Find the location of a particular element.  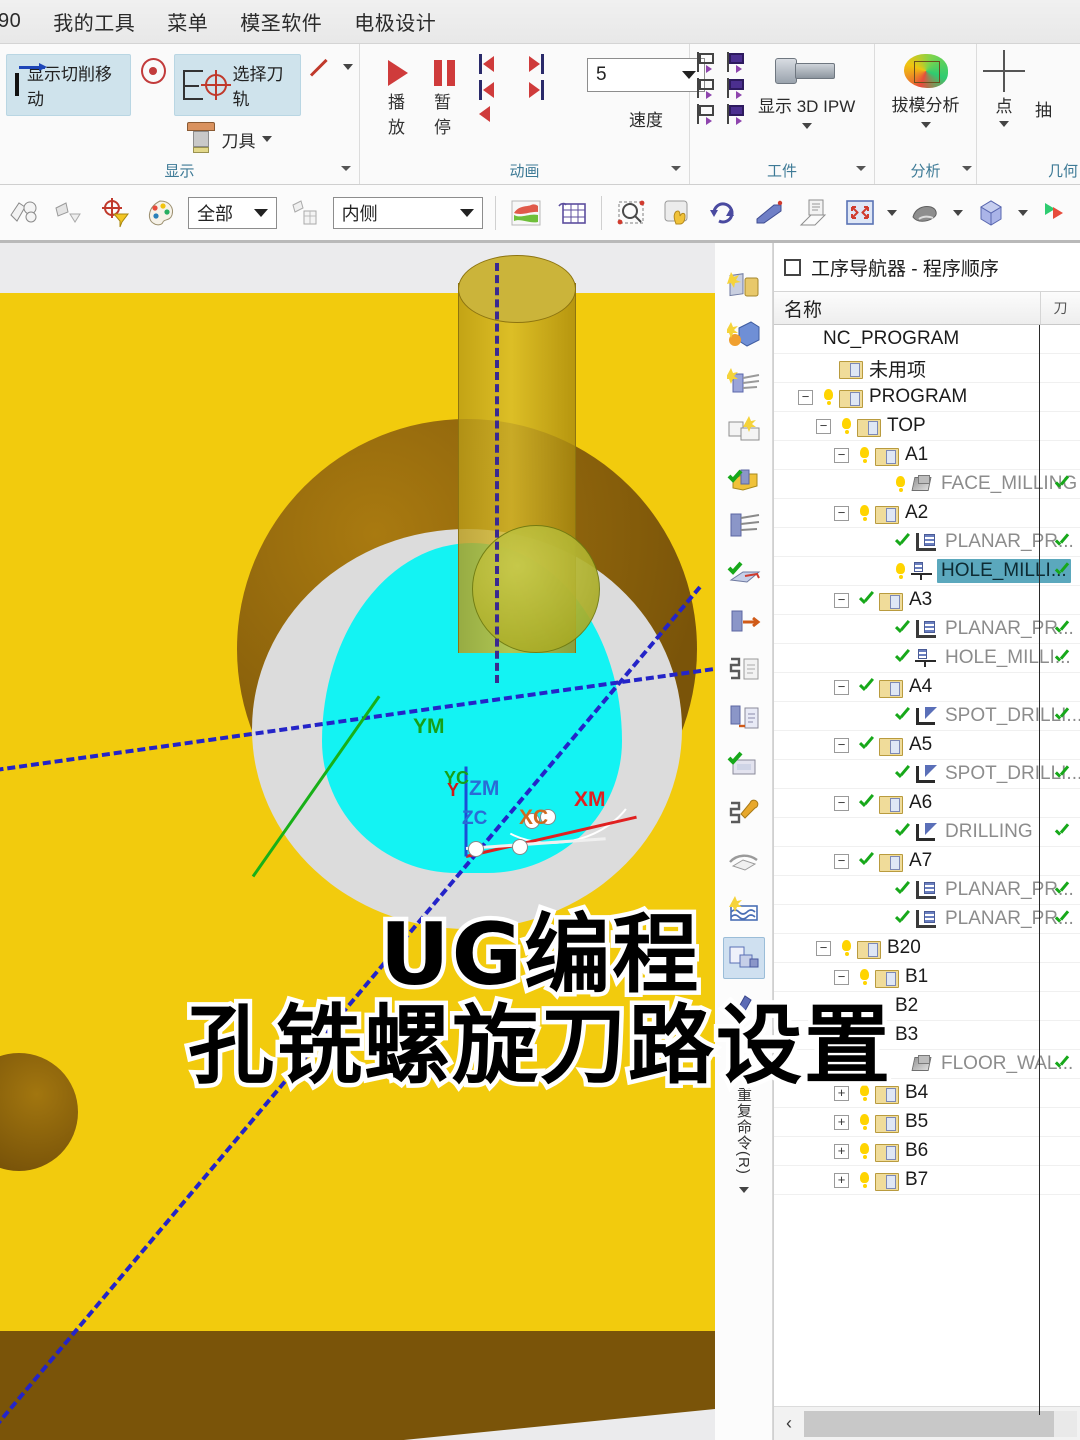

tree-horizontal-scrollbar: ‹ is located at coordinates (927, 1423).